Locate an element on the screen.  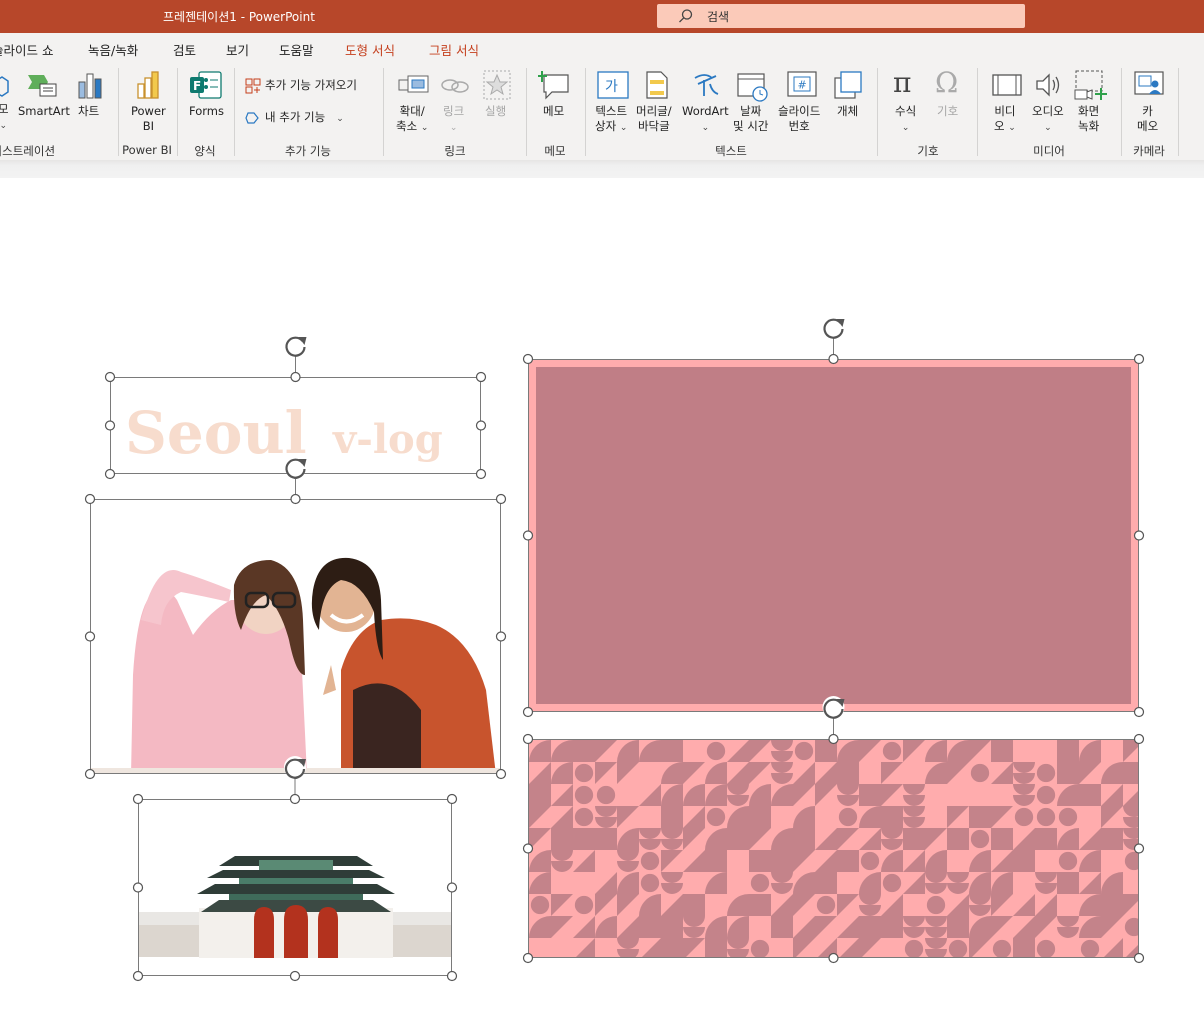
palace-photo is located at coordinates (295, 907).